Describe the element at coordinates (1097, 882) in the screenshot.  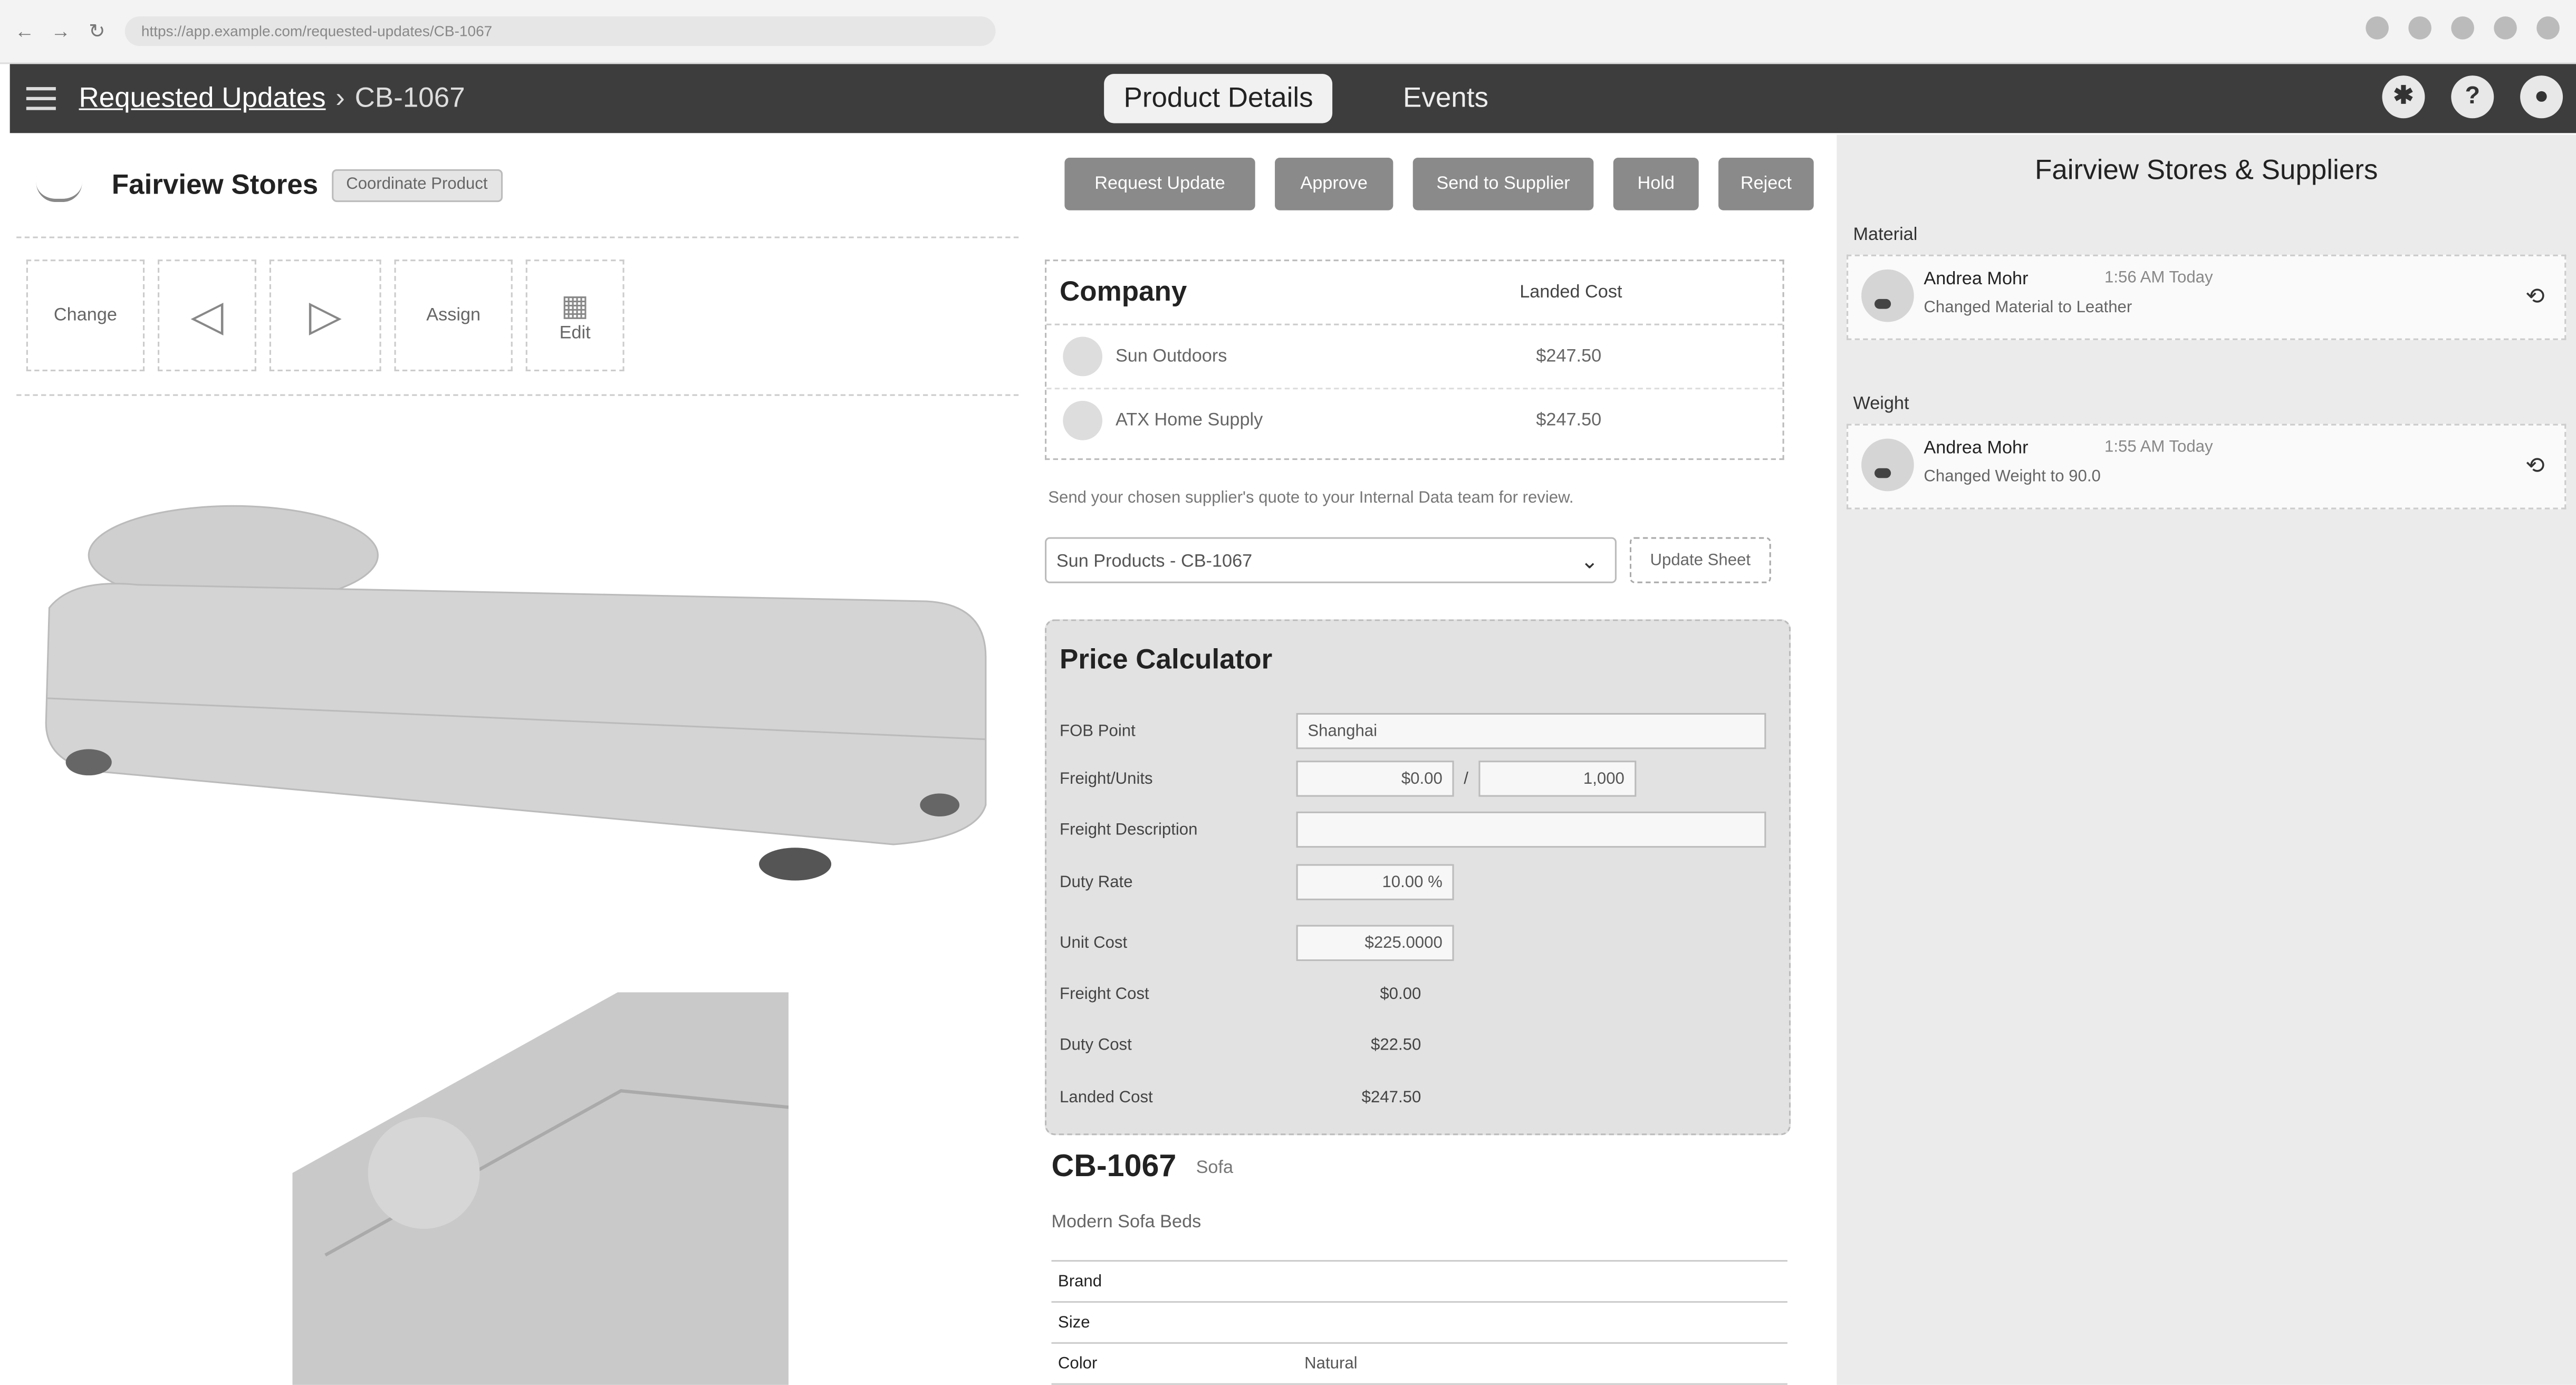
I see `duty-rate-label: Duty Rate` at that location.